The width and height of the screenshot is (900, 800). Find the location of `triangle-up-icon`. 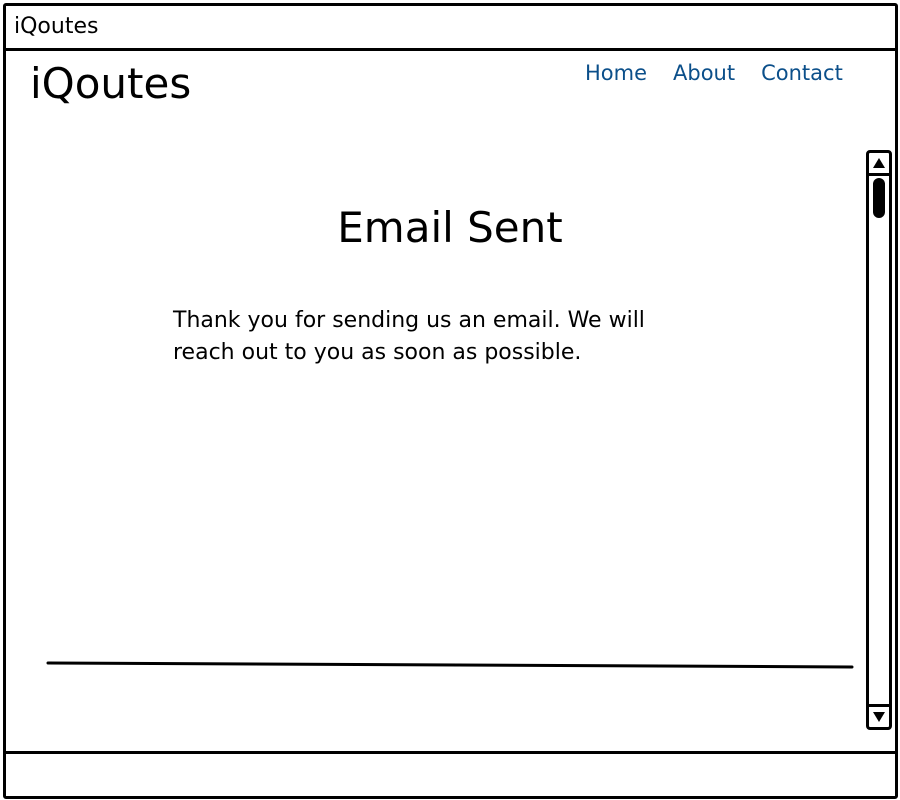

triangle-up-icon is located at coordinates (879, 164).